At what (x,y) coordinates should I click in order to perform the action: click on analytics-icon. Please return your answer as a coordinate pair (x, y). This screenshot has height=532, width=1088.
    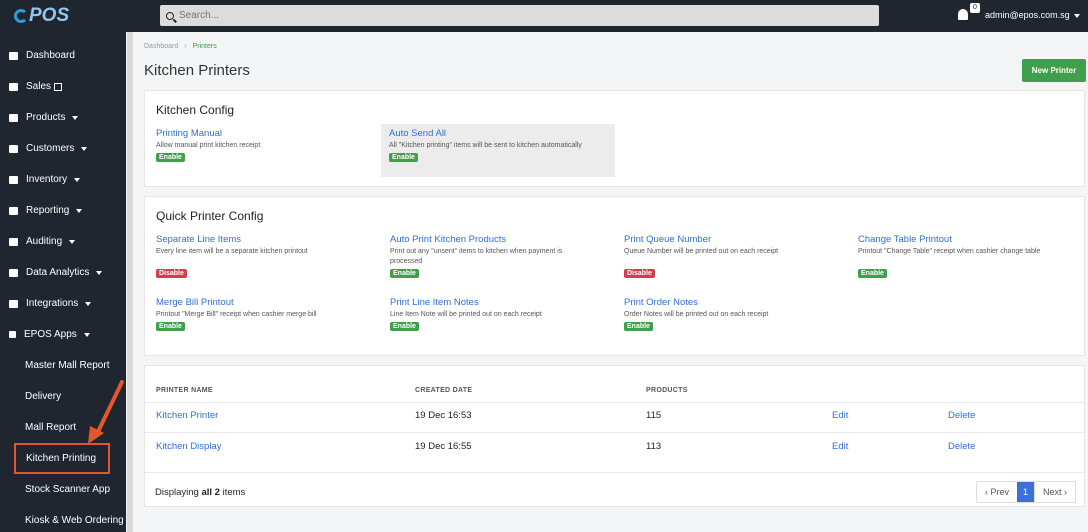
    Looking at the image, I should click on (13, 272).